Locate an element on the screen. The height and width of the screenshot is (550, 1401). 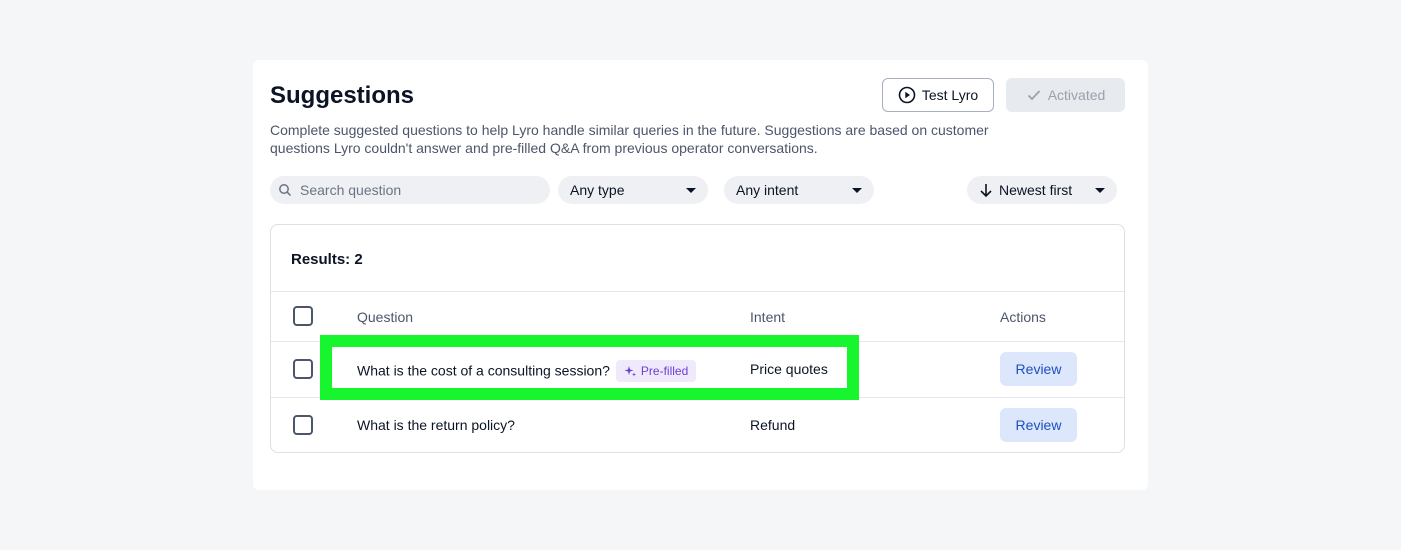
search-input is located at coordinates (420, 190).